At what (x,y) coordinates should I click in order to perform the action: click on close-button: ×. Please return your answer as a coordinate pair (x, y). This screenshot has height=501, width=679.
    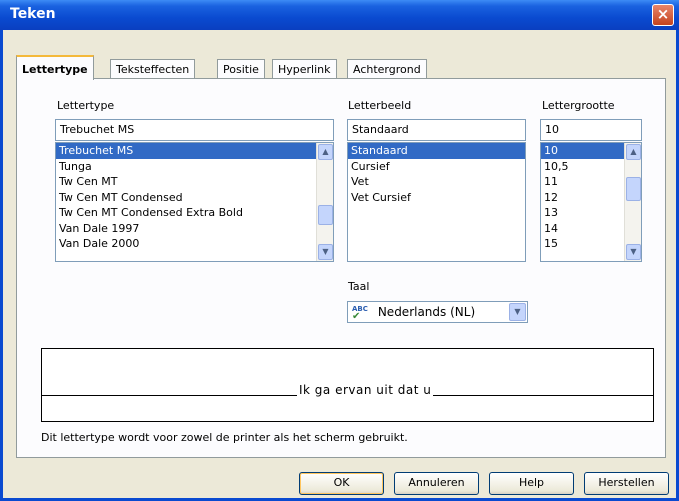
    Looking at the image, I should click on (663, 15).